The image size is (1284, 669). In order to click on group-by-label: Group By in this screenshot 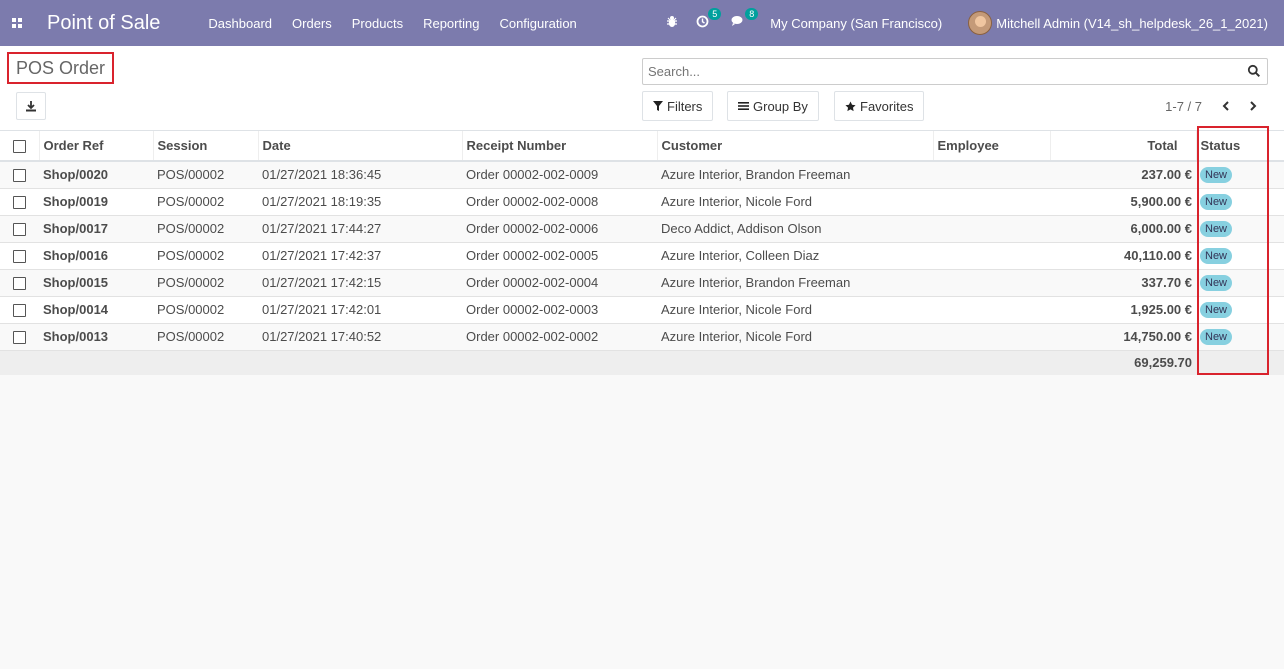, I will do `click(780, 106)`.